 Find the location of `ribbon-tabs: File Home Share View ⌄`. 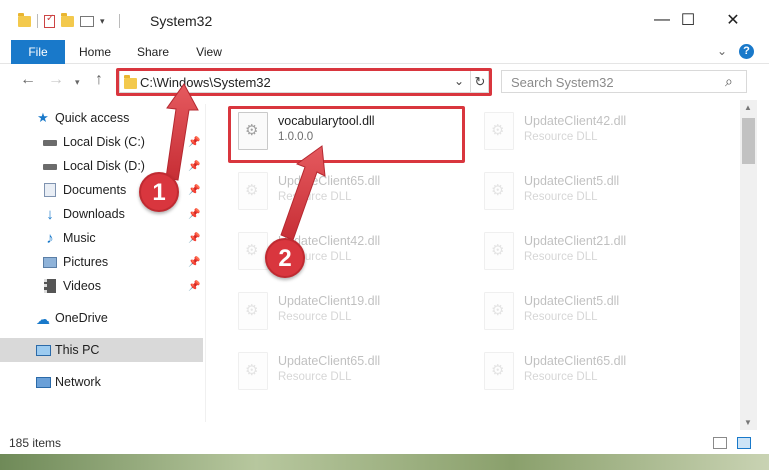

ribbon-tabs: File Home Share View ⌄ is located at coordinates (384, 52).